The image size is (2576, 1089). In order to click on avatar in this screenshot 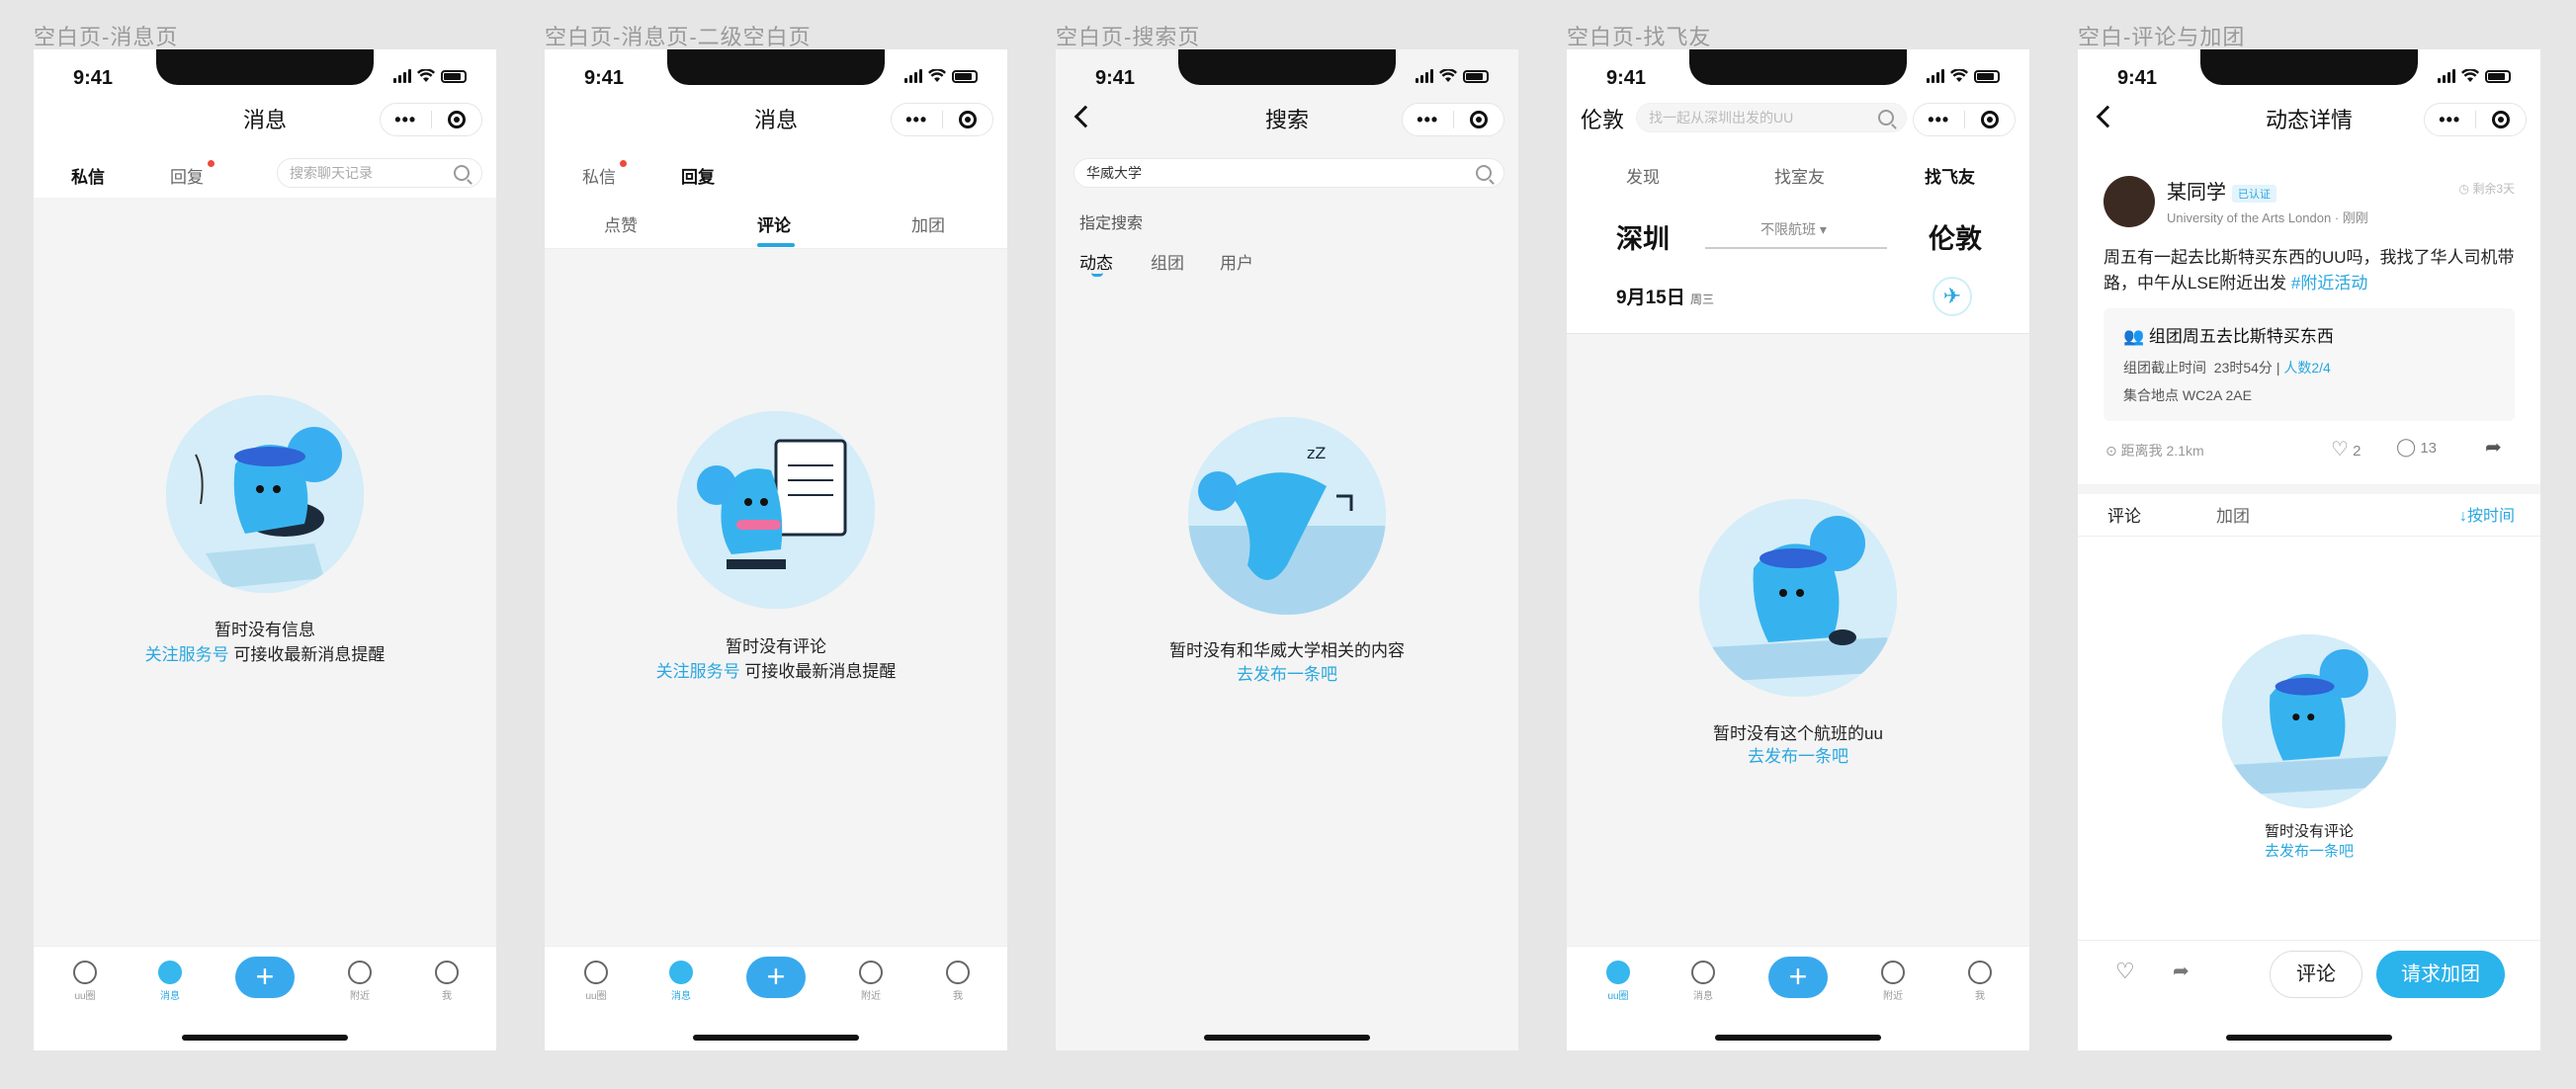, I will do `click(2129, 201)`.